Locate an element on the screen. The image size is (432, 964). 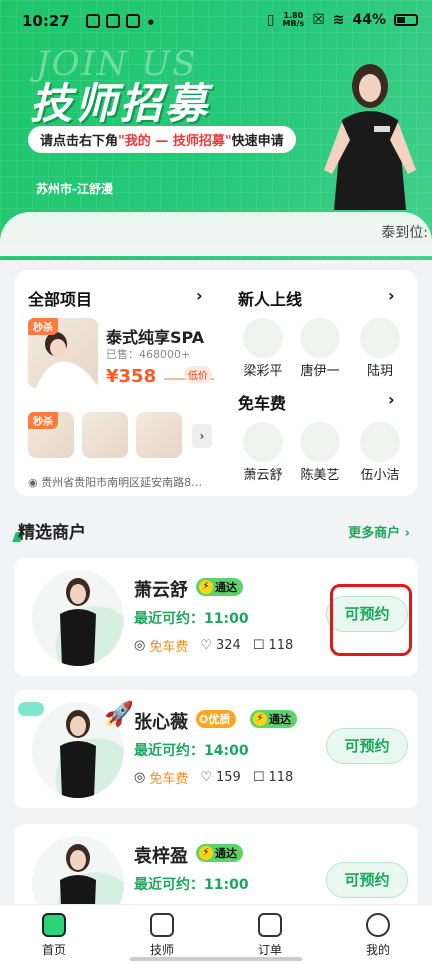
tab-label: 我的 is located at coordinates (377, 950).